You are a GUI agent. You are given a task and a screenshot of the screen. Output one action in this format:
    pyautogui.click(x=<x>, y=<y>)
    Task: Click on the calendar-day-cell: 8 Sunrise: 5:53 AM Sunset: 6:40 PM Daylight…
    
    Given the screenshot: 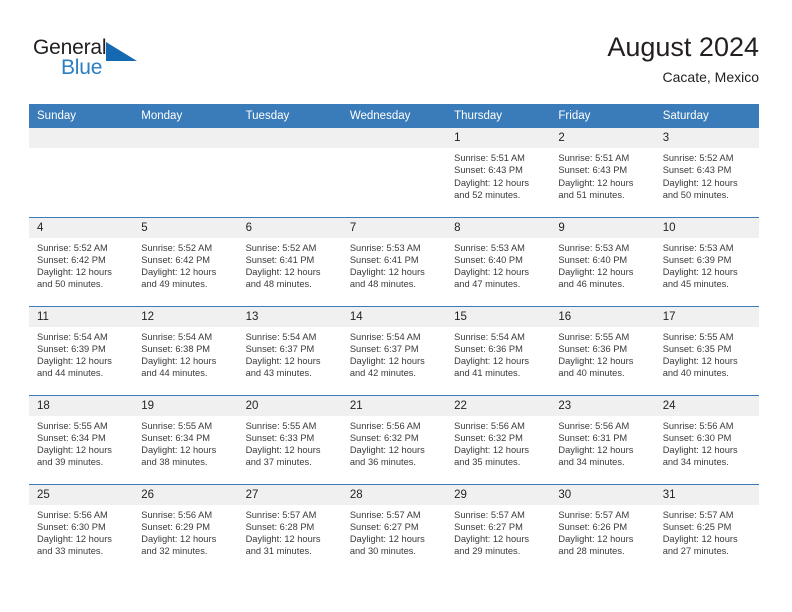 What is the action you would take?
    pyautogui.click(x=498, y=261)
    